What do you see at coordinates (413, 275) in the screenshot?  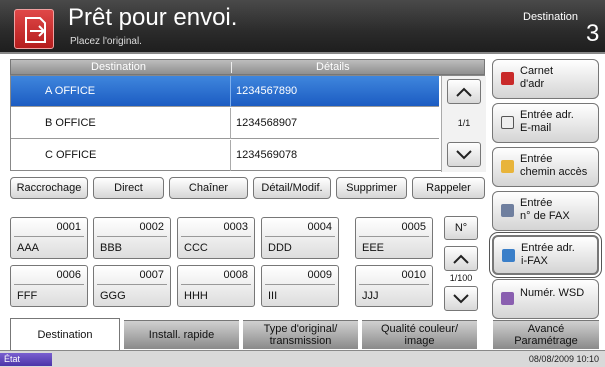 I see `key-number: 0010` at bounding box center [413, 275].